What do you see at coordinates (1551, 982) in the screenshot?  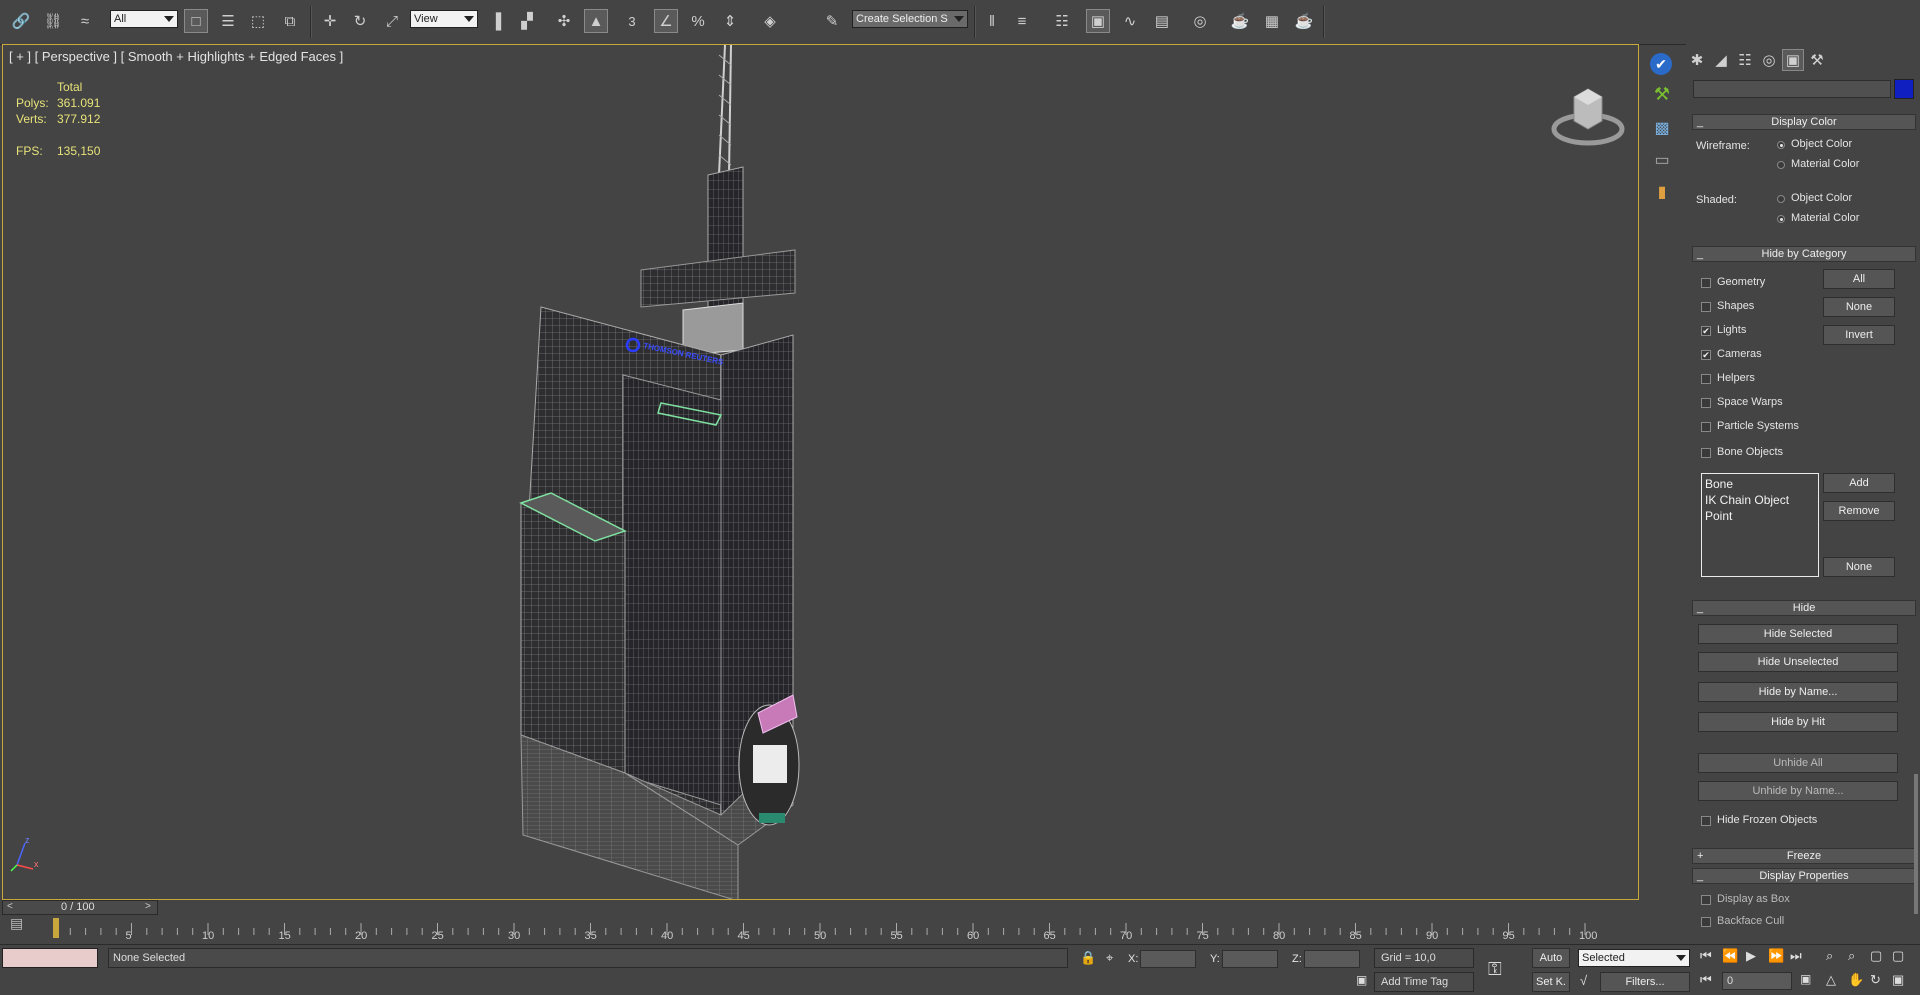 I see `set-key-button: Set K.` at bounding box center [1551, 982].